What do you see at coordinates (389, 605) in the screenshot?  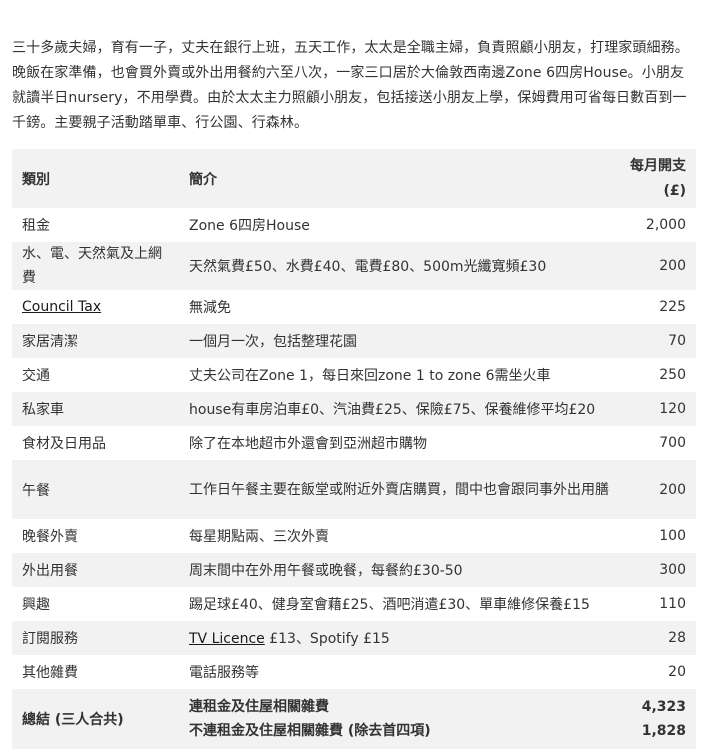 I see `row-description: 踢足球£40、健身室會藉£25、酒吧消遣£30、單車維修保養£15` at bounding box center [389, 605].